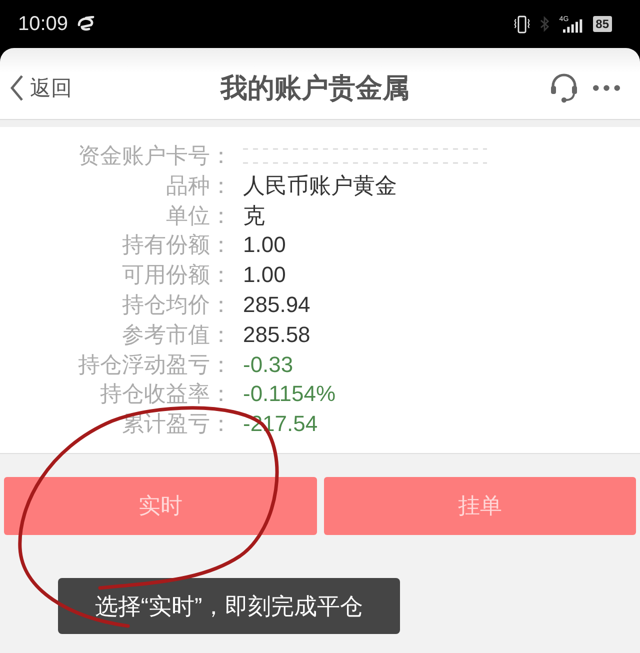  Describe the element at coordinates (315, 88) in the screenshot. I see `page-title: 我的账户贵金属` at that location.